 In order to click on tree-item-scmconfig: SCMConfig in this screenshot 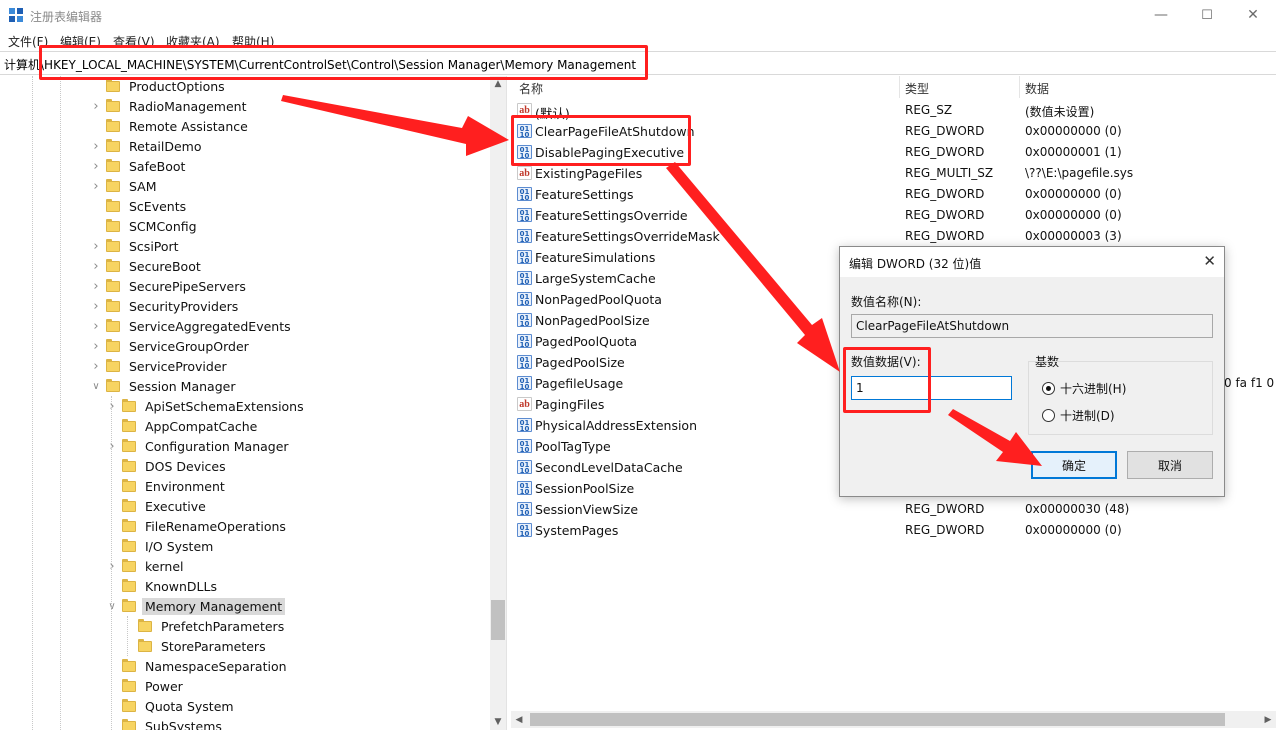, I will do `click(145, 226)`.